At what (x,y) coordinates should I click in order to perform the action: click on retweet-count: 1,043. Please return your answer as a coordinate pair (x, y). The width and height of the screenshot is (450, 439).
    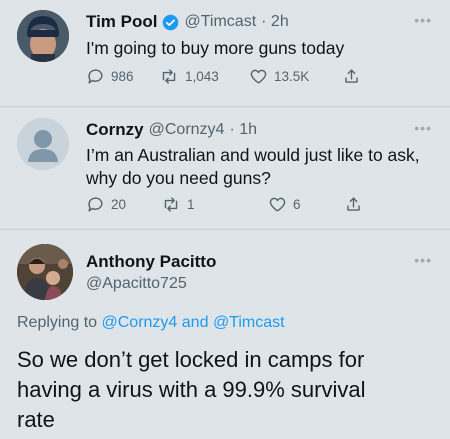
    Looking at the image, I should click on (202, 76).